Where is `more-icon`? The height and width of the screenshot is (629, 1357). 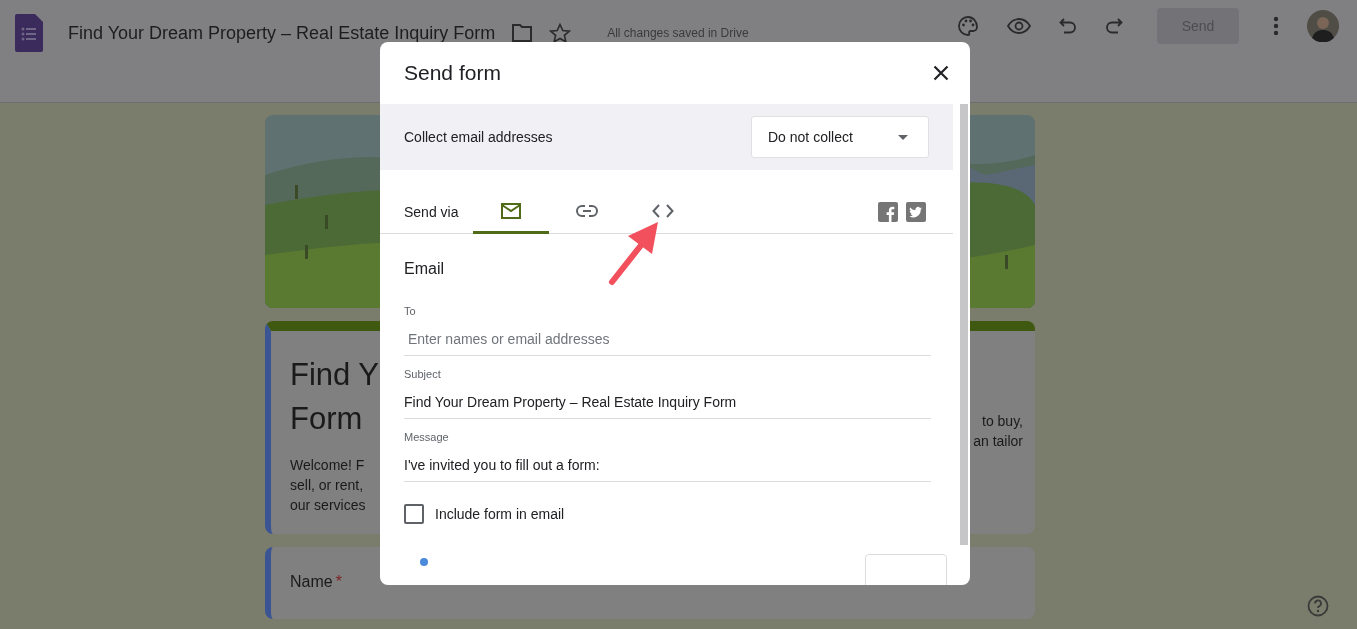
more-icon is located at coordinates (1276, 26).